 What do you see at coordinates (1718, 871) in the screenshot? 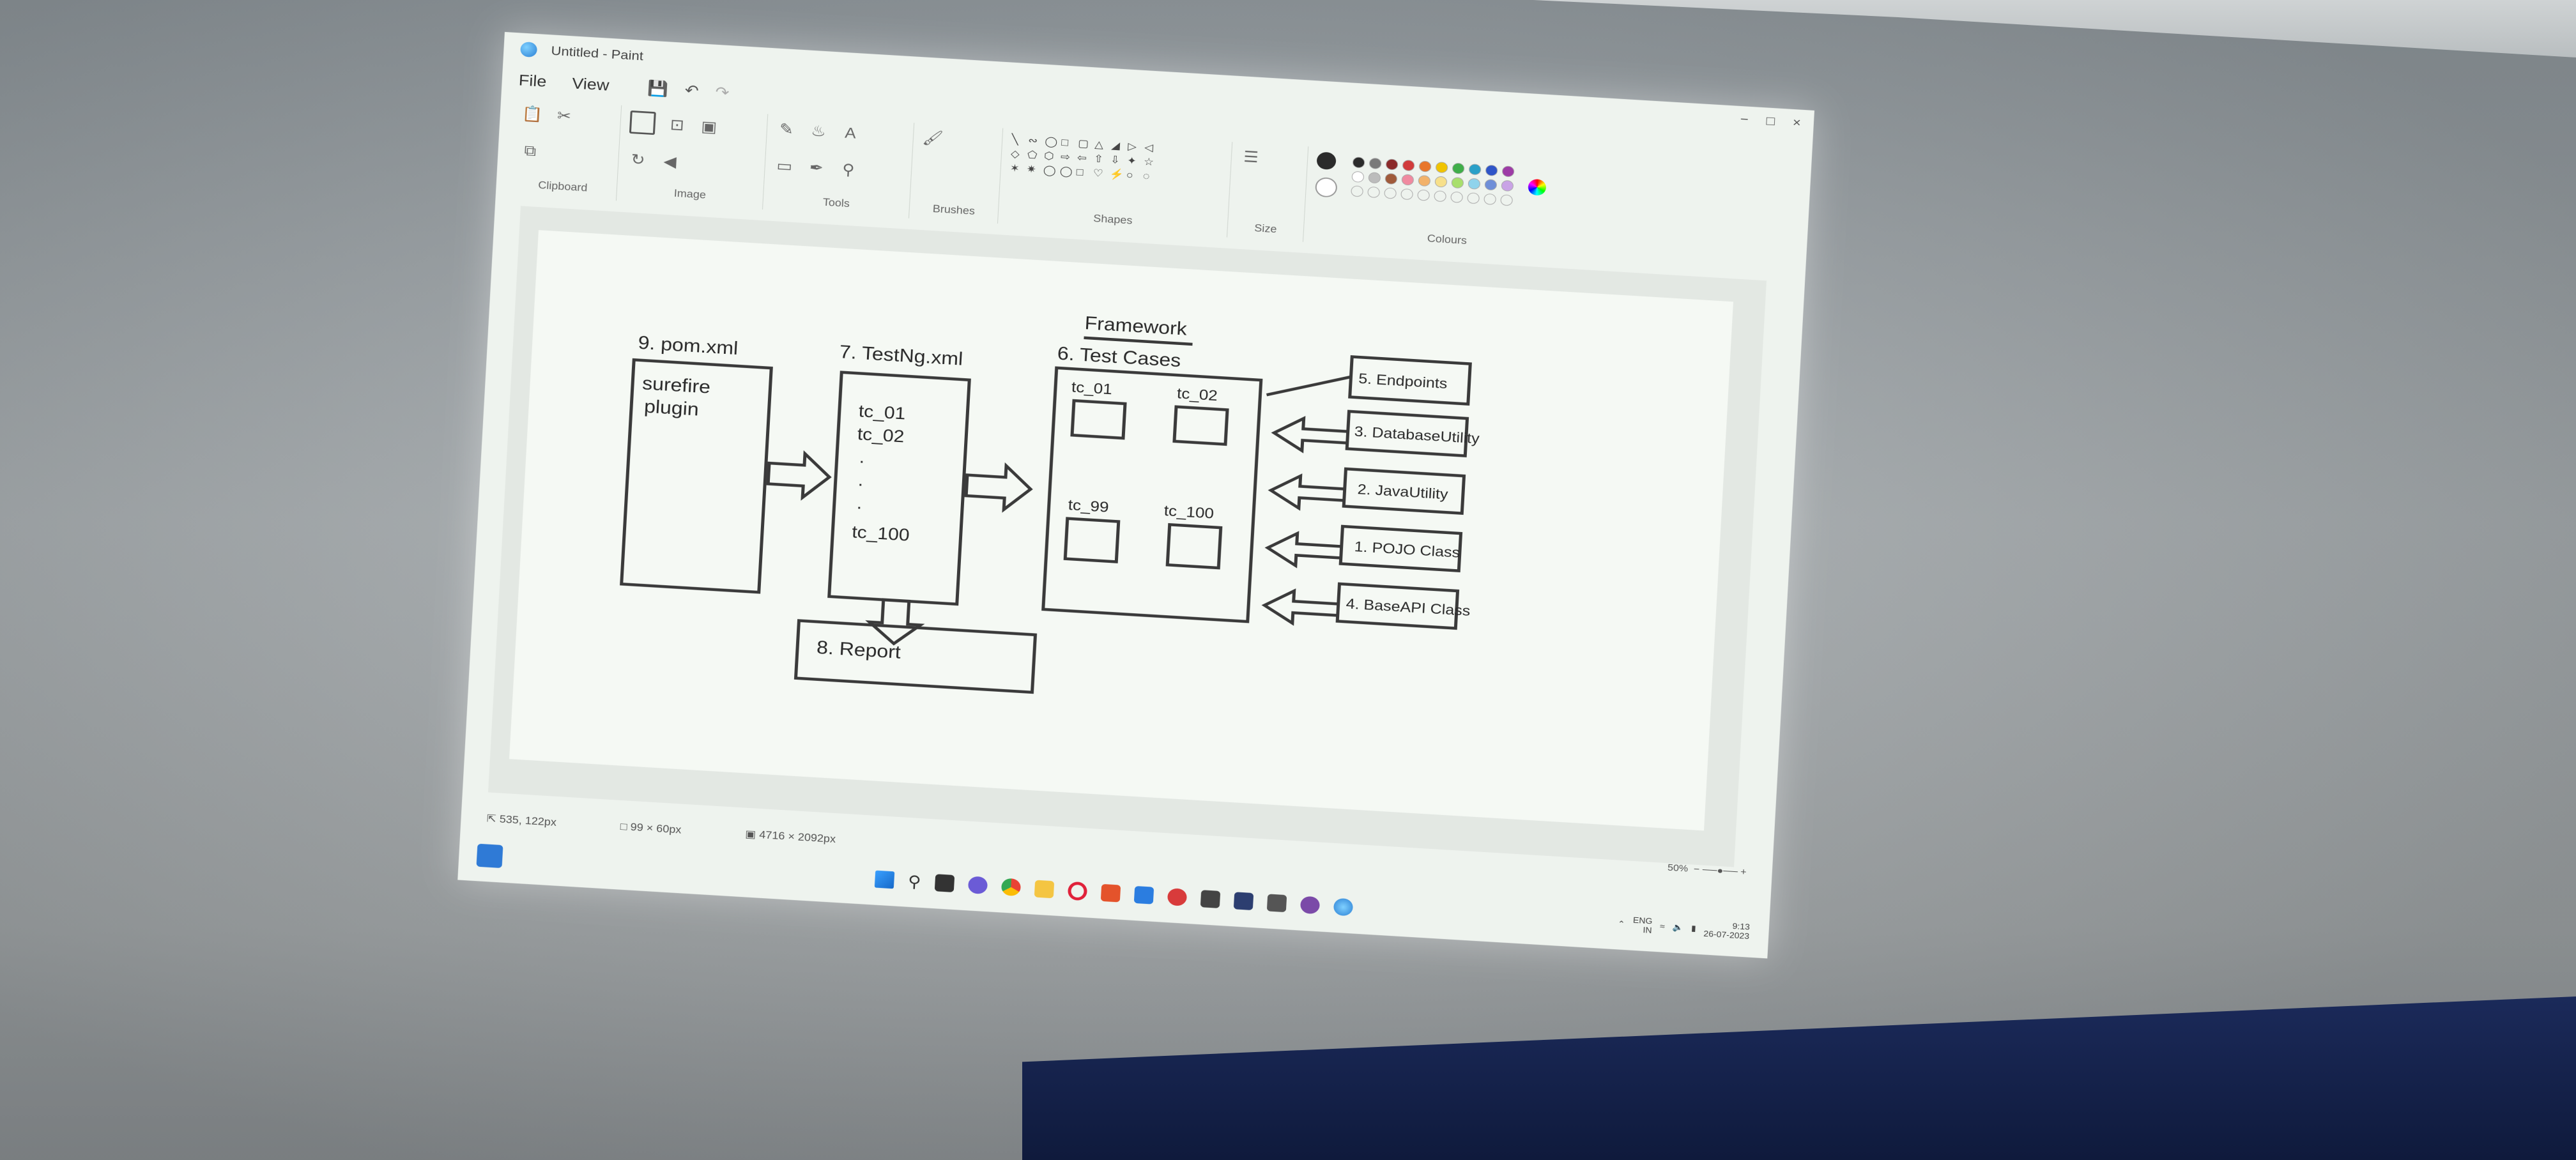
I see `zoom-slider: − ──●── +` at bounding box center [1718, 871].